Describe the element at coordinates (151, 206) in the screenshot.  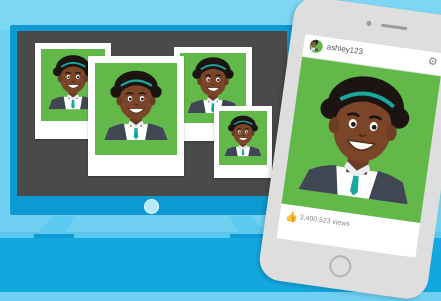
I see `monitor-power-button` at that location.